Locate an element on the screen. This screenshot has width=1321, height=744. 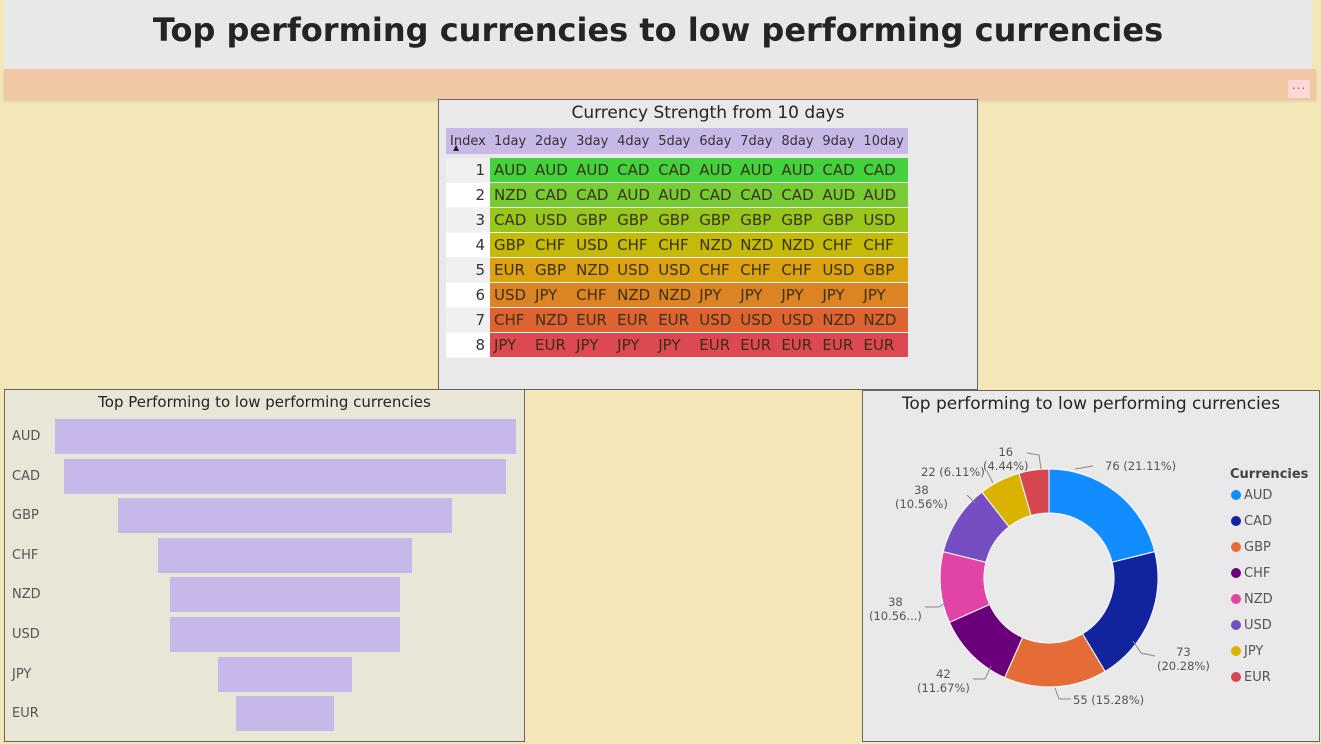
funnel-category-label: USD is located at coordinates (26, 634).